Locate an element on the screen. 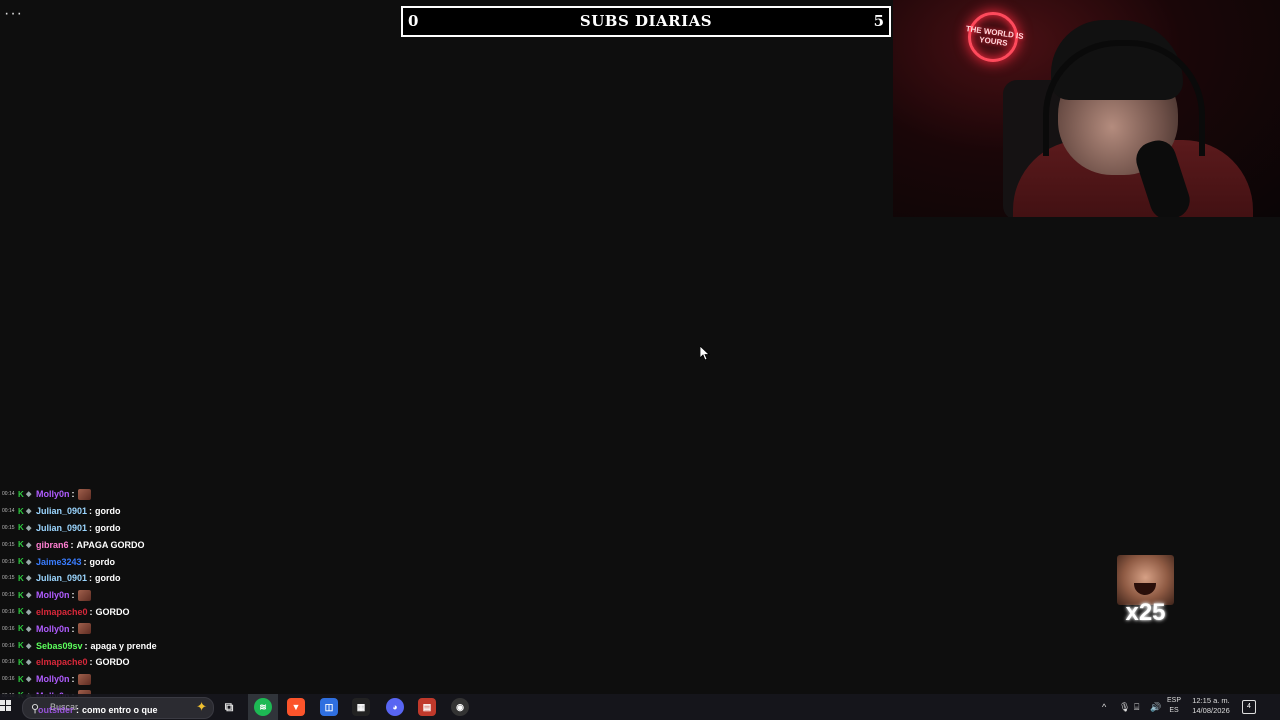  clock-date: 14/08/2026 is located at coordinates (1211, 710).